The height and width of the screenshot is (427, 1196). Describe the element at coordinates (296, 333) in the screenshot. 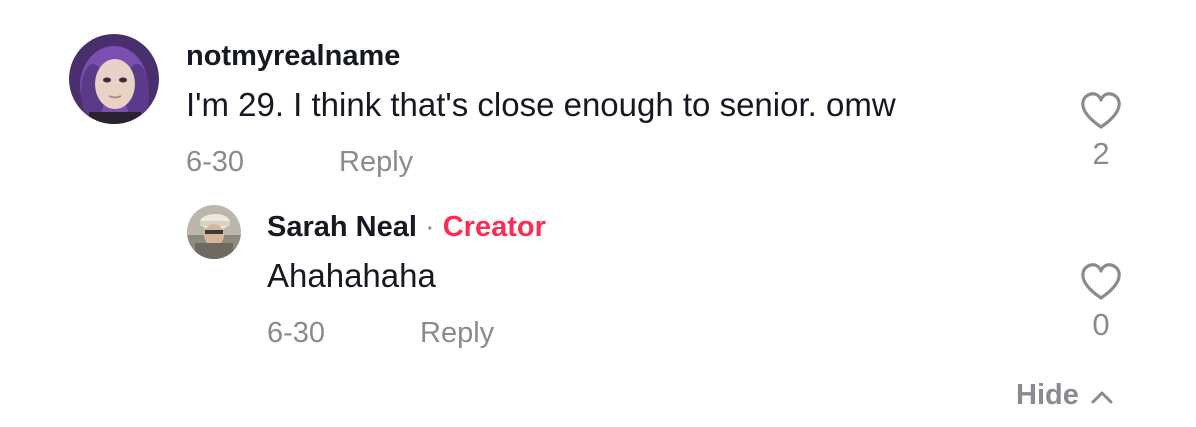

I see `reply-date: 6-30` at that location.